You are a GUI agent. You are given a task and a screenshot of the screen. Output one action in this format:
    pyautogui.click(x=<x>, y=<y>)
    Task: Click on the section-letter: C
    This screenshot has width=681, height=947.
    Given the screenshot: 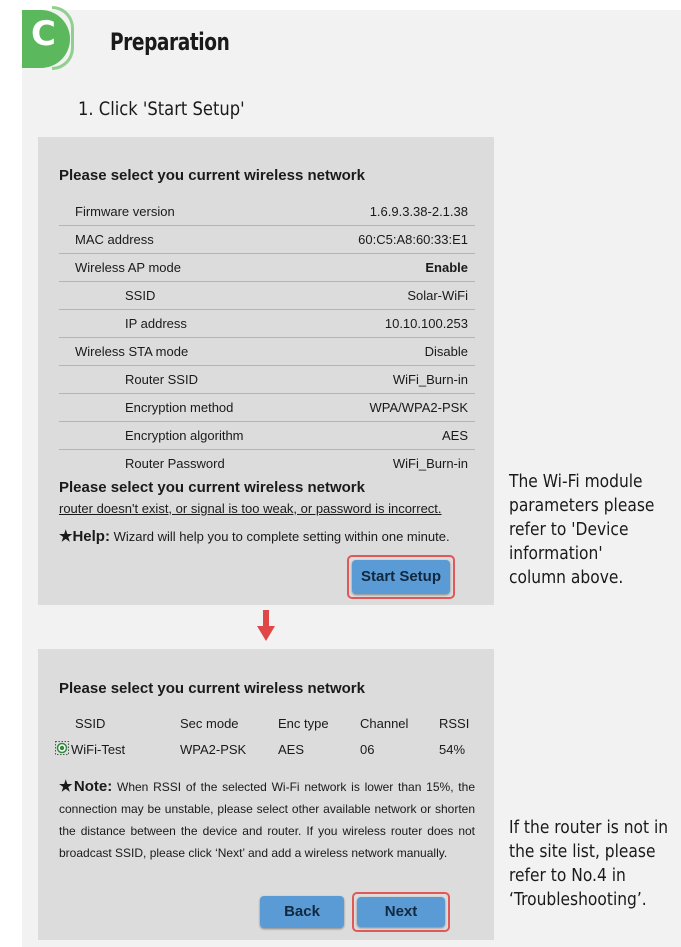 What is the action you would take?
    pyautogui.click(x=43, y=34)
    